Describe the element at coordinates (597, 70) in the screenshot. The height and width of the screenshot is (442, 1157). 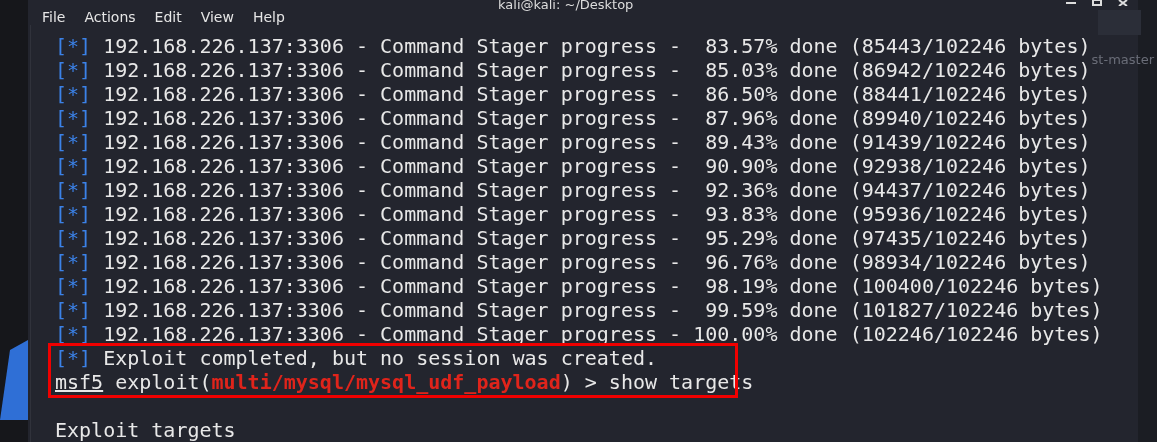
I see `output-line: 192.168.226.137:3306 - Command Stager progress - 85.03% done (86942/102246 bytes)` at that location.